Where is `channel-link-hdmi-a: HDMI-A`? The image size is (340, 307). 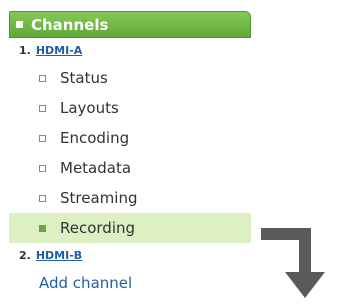 channel-link-hdmi-a: HDMI-A is located at coordinates (59, 50).